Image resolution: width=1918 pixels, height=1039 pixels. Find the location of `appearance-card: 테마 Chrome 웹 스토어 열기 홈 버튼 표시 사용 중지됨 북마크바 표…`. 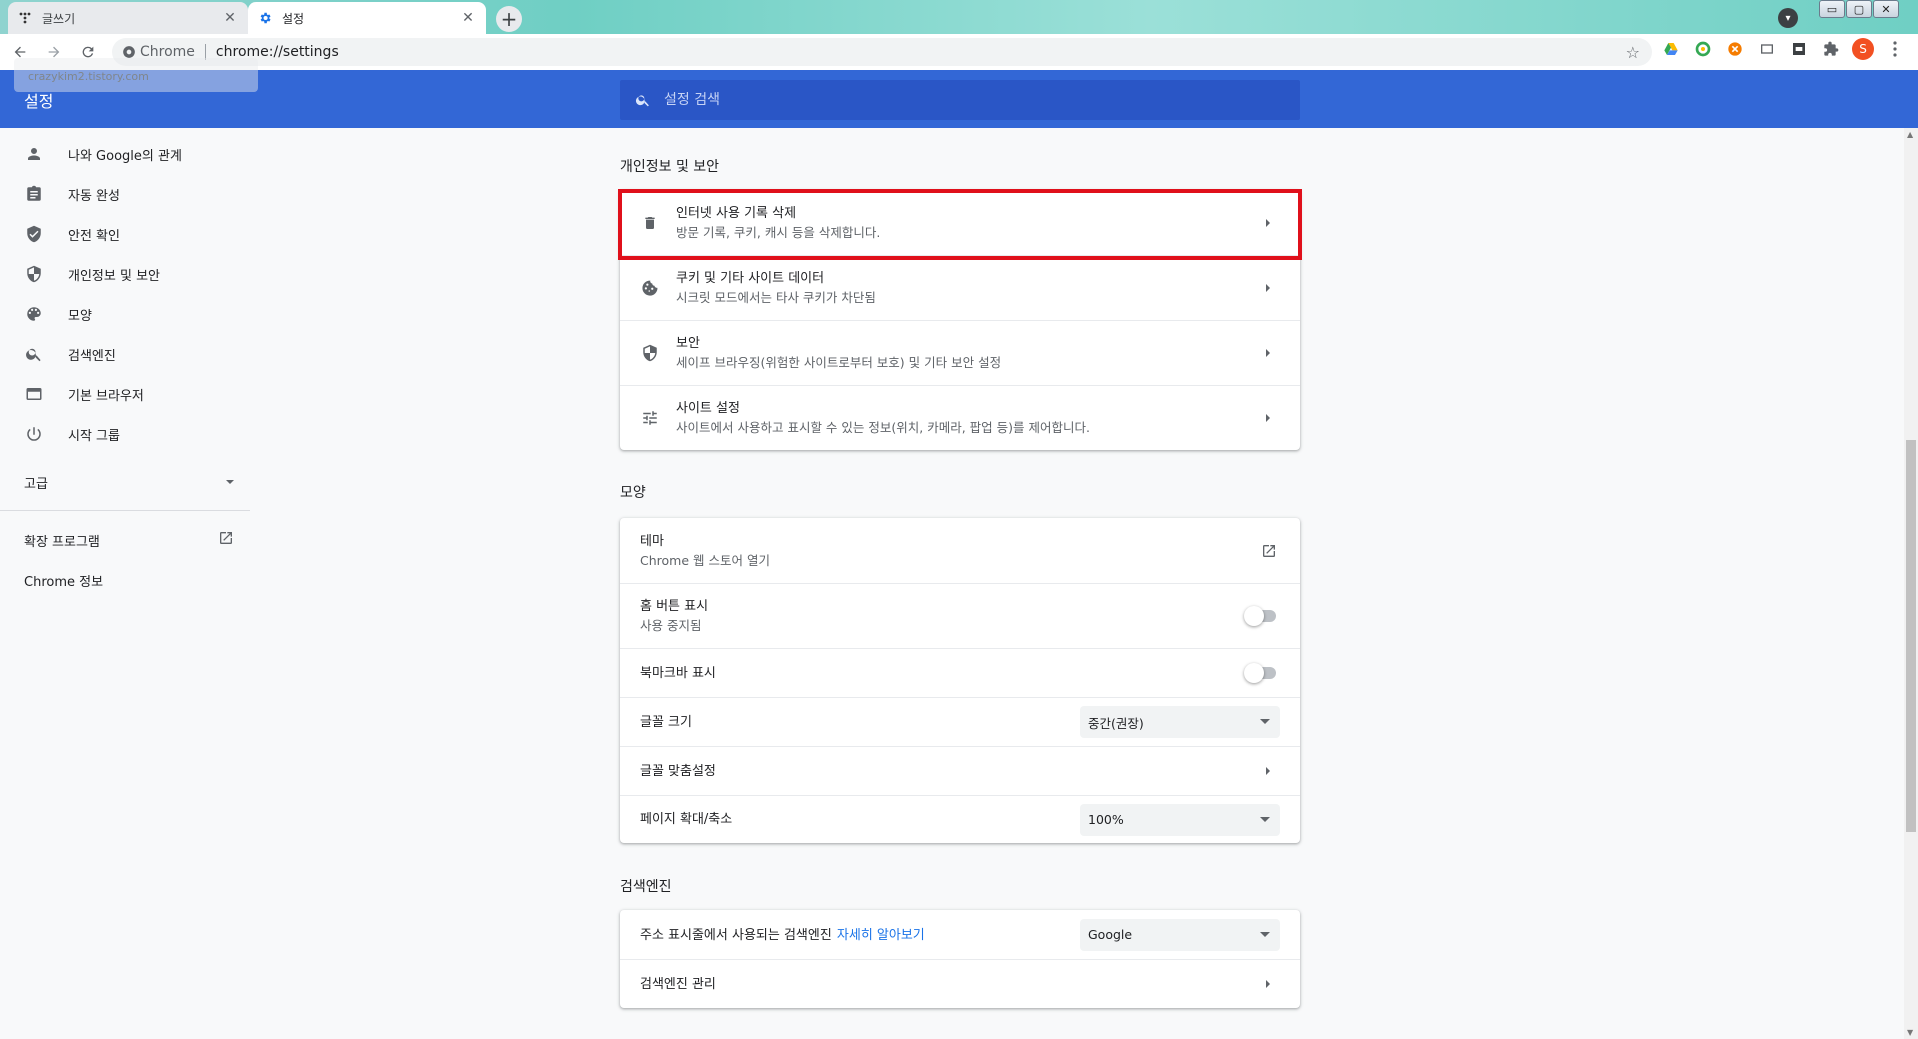

appearance-card: 테마 Chrome 웹 스토어 열기 홈 버튼 표시 사용 중지됨 북마크바 표… is located at coordinates (960, 680).